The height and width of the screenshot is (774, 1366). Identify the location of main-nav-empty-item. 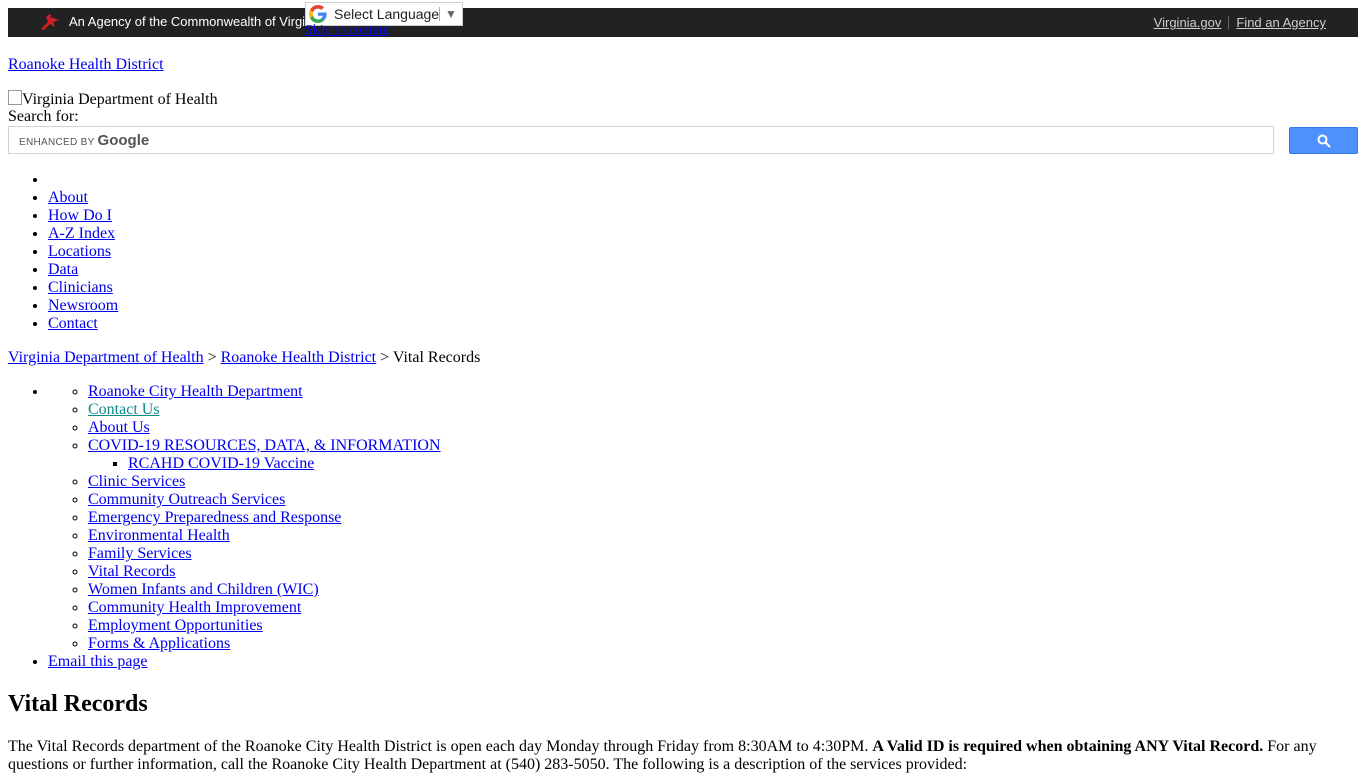
(83, 180).